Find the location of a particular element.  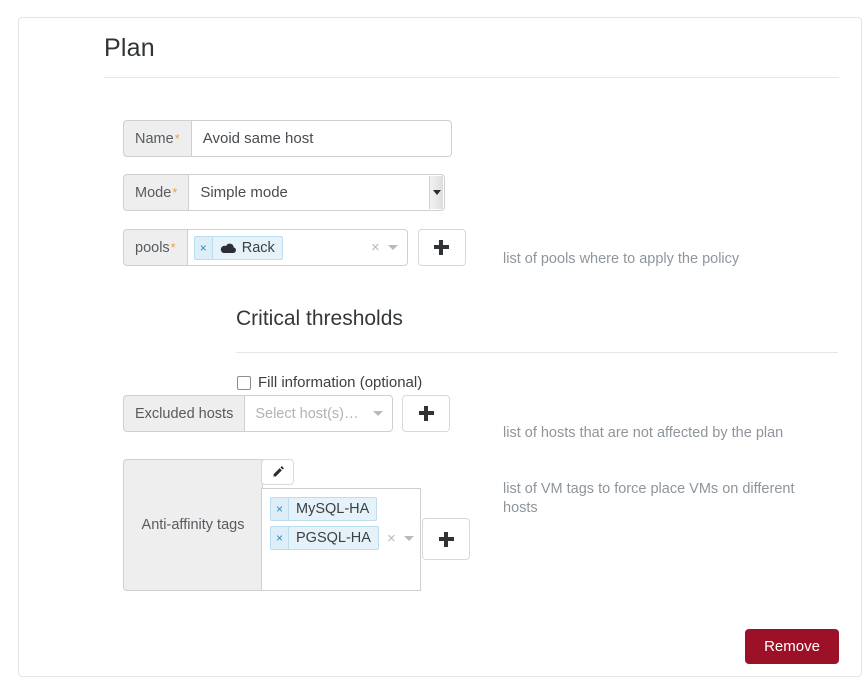

pools-multiselect: × Rack × is located at coordinates (297, 247).